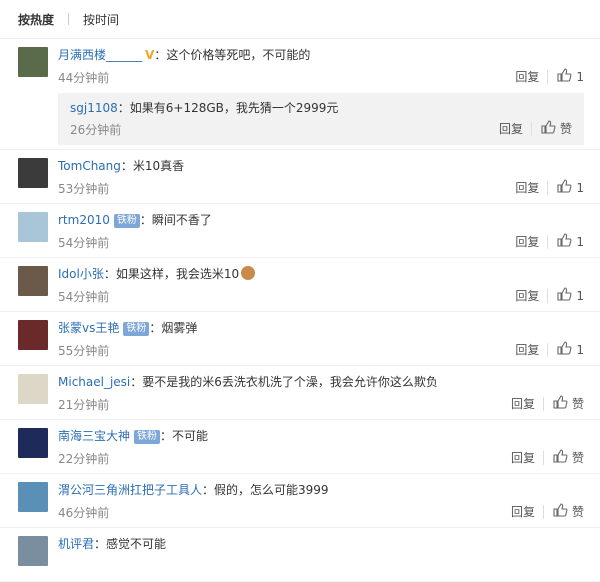  I want to click on tab-by-hot: 按热度, so click(36, 19).